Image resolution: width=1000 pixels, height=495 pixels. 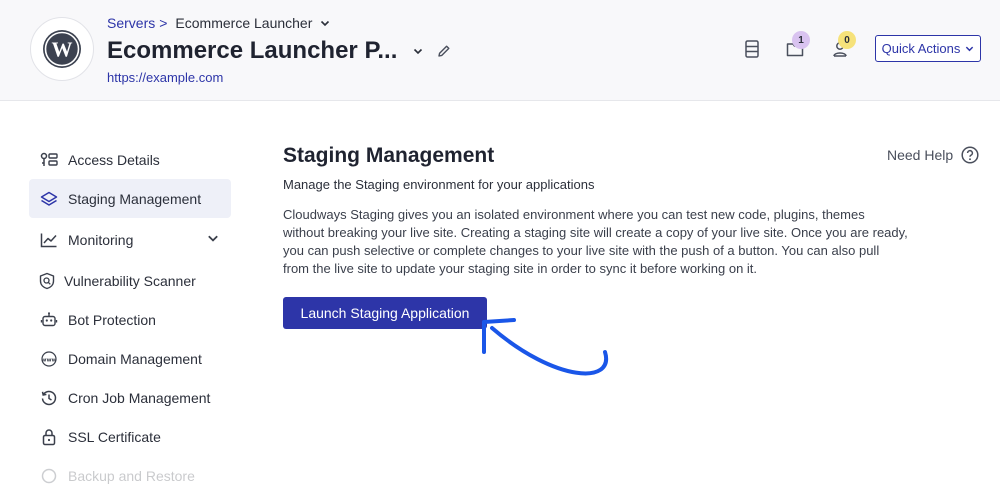 I want to click on history-icon, so click(x=49, y=398).